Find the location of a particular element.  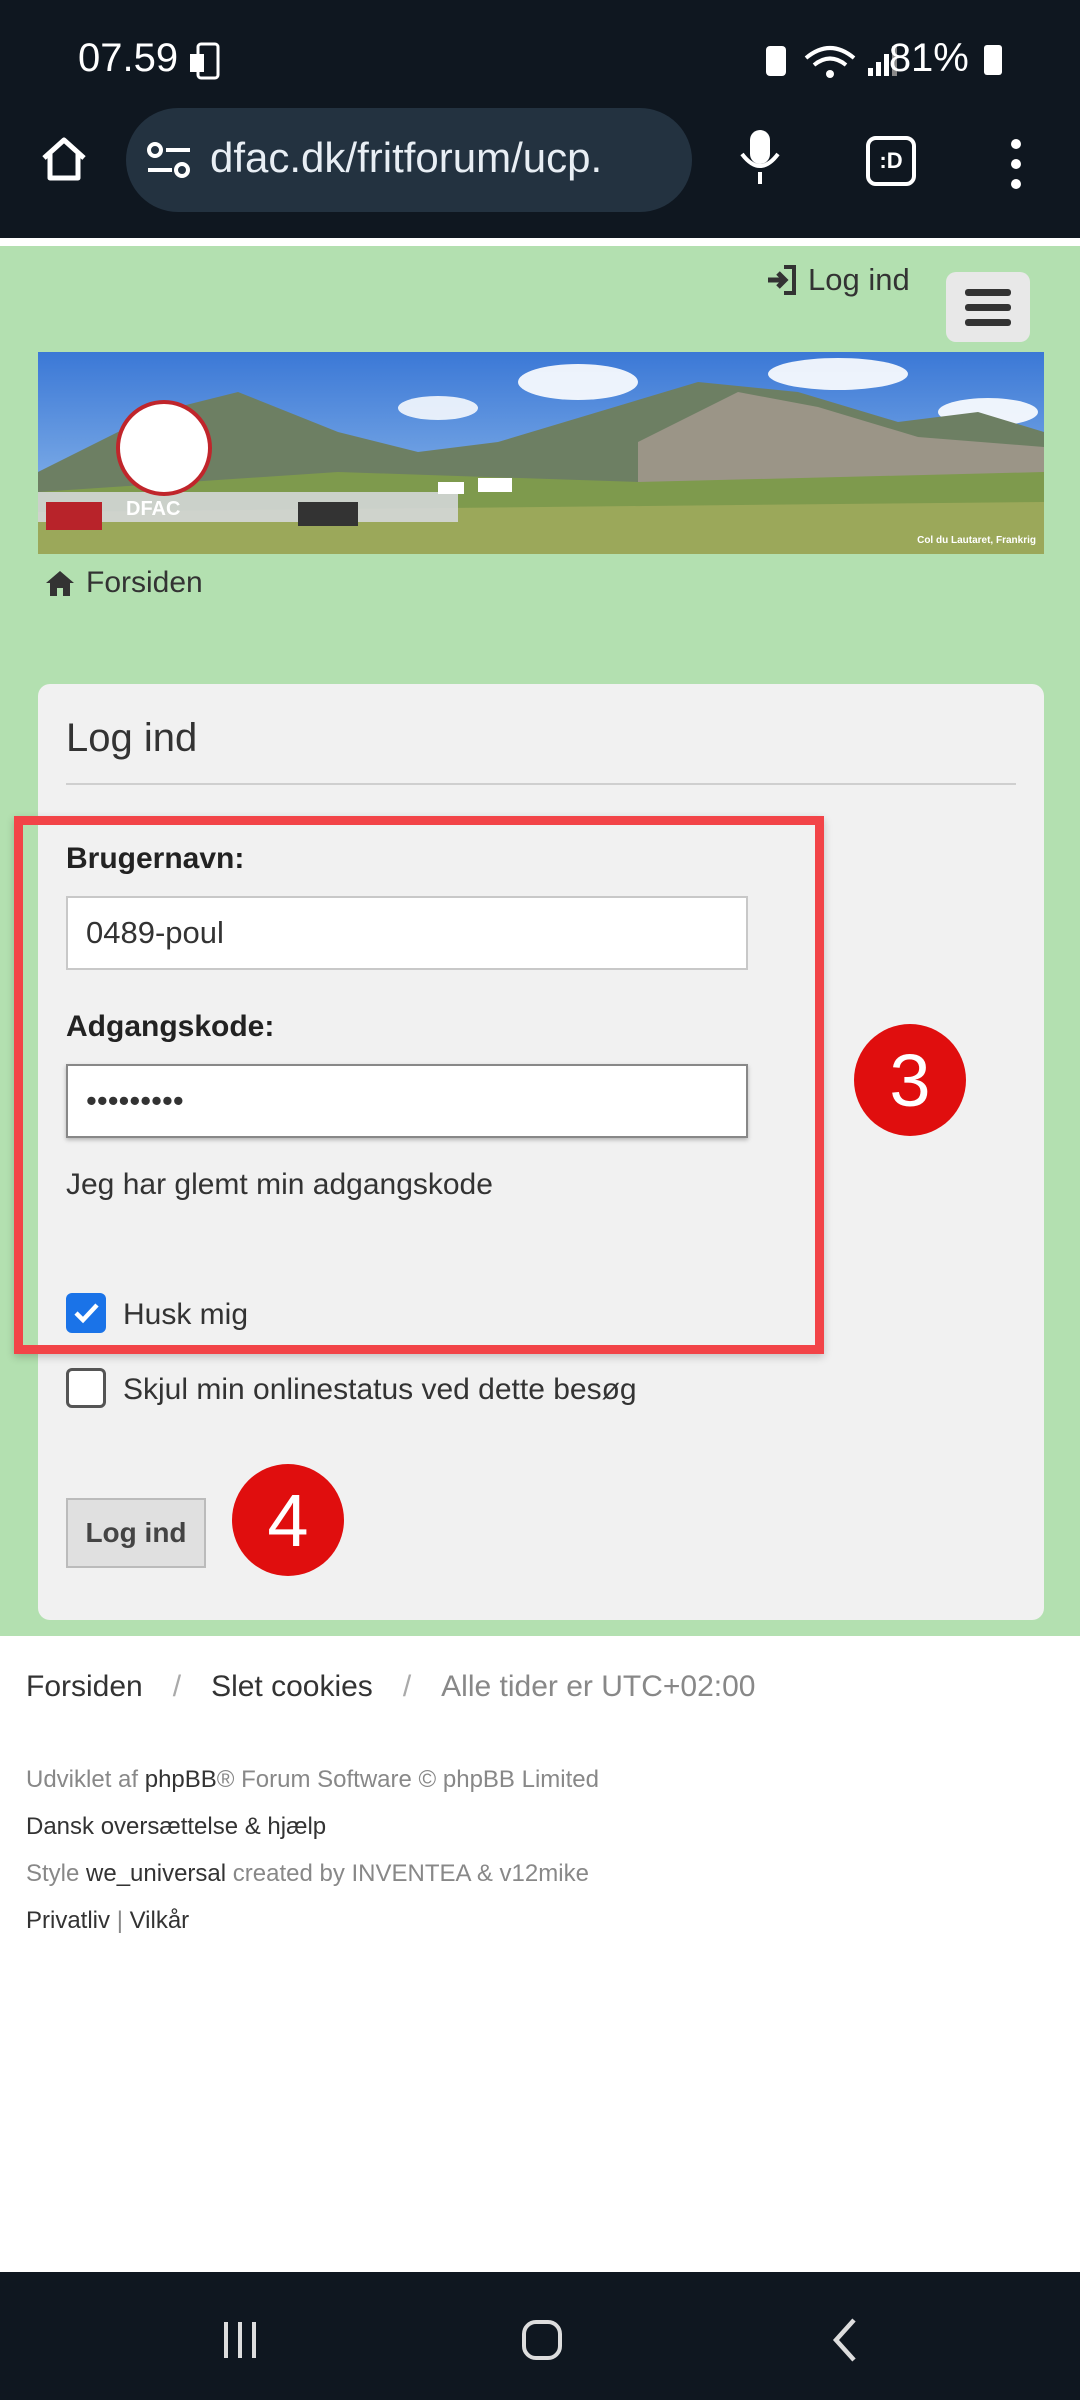

step-badge-3: 3 is located at coordinates (910, 1080).